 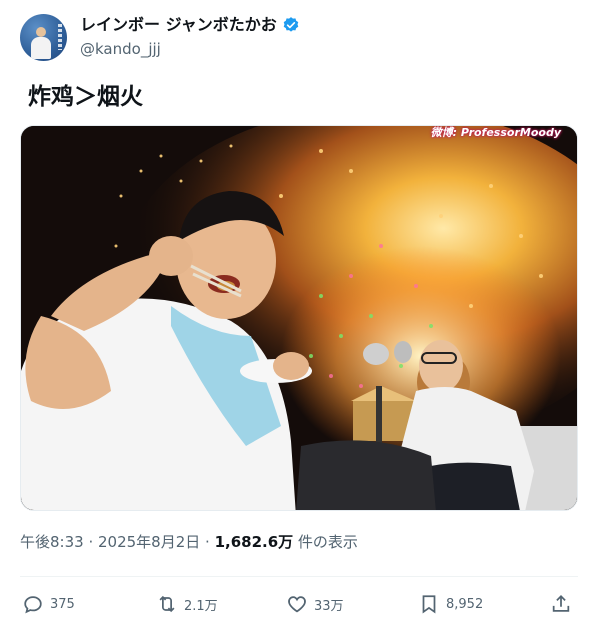 I want to click on author-name-row: レインボー ジャンボたかお, so click(x=190, y=25).